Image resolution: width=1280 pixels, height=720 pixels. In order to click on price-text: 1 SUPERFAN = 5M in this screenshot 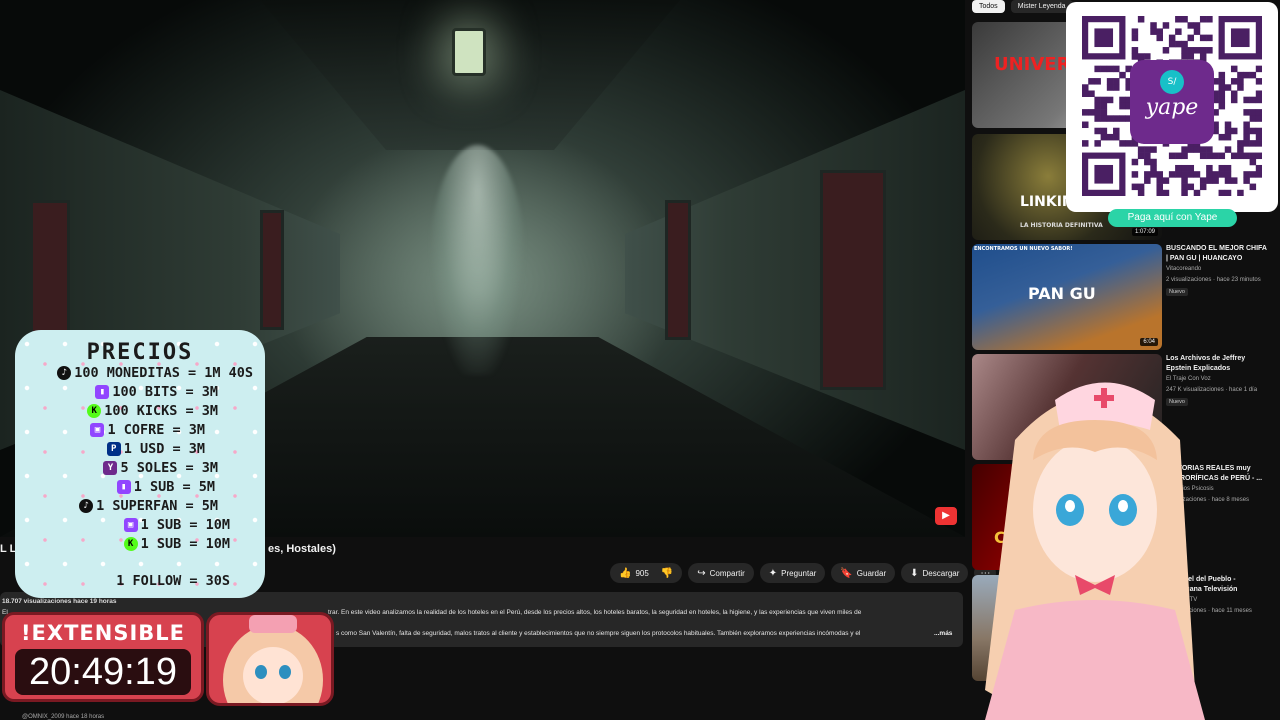, I will do `click(157, 506)`.